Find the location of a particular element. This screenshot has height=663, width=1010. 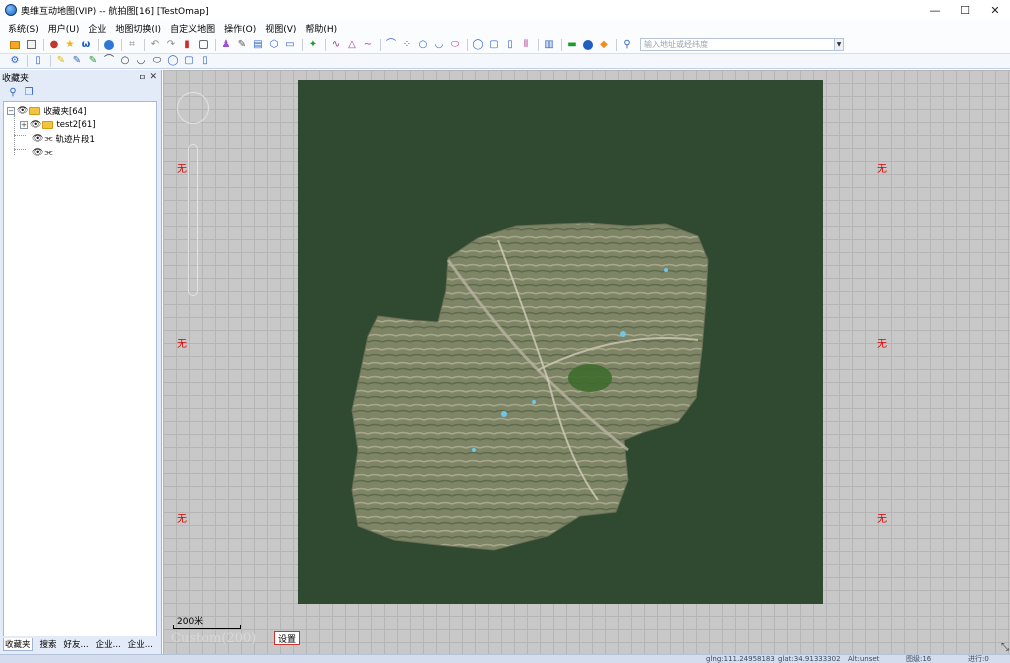

close-button: ✕ is located at coordinates (995, 10).